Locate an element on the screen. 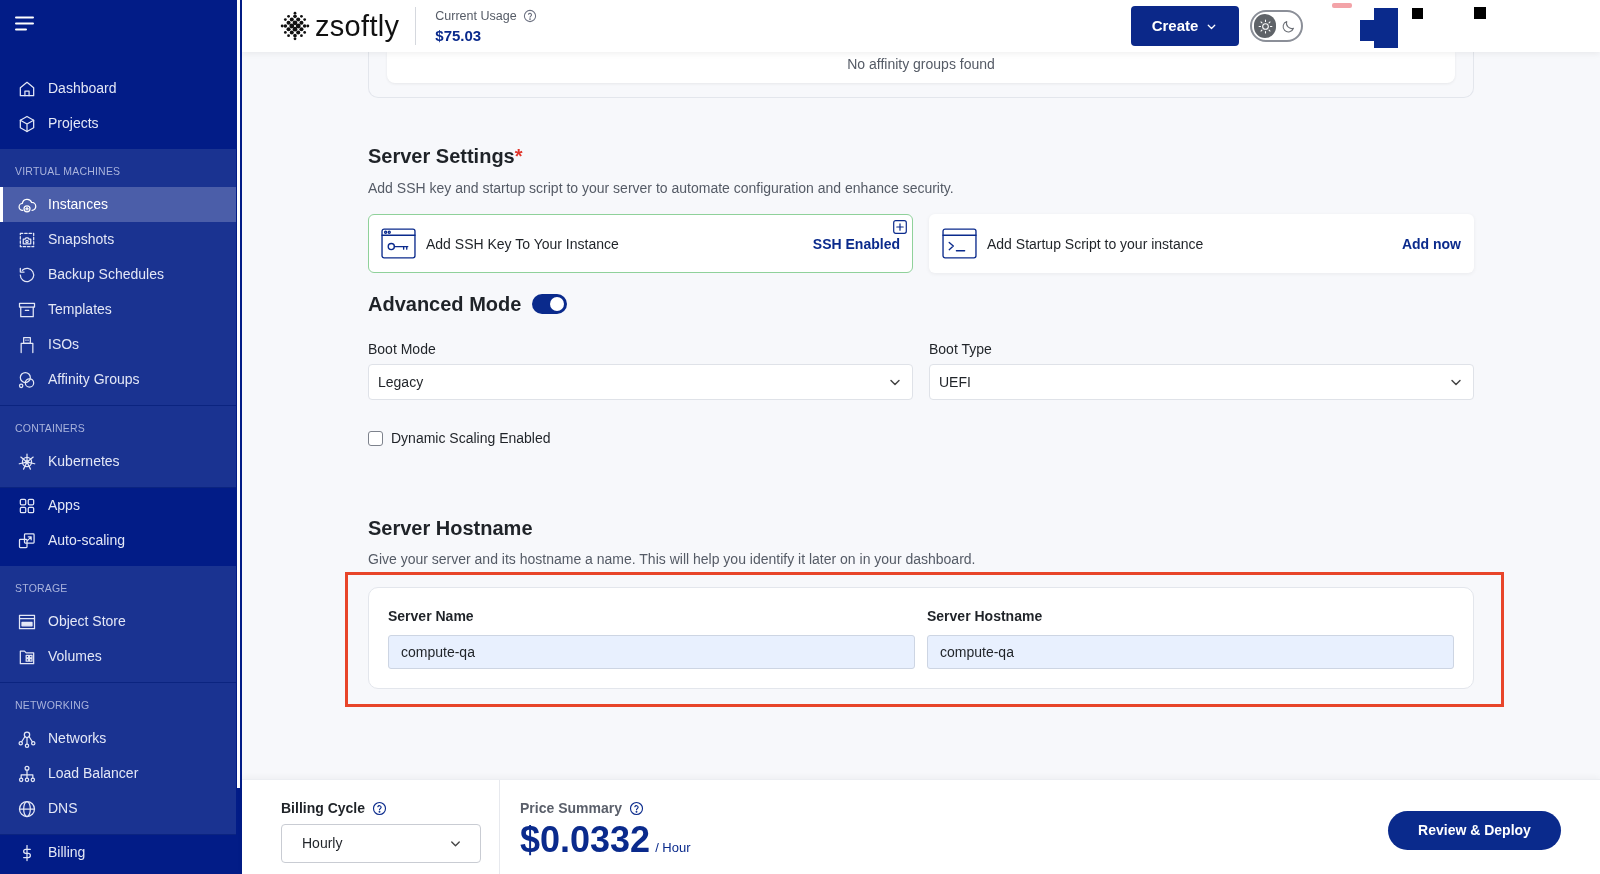  sidebar-item: Object Store is located at coordinates (118, 621).